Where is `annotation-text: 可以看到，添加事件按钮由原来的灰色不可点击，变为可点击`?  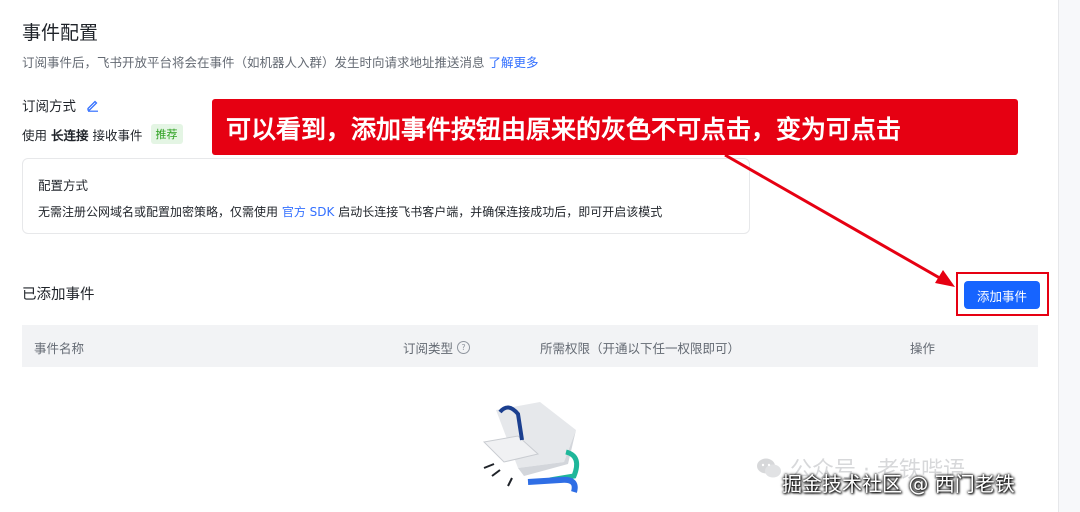 annotation-text: 可以看到，添加事件按钮由原来的灰色不可点击，变为可点击 is located at coordinates (564, 129).